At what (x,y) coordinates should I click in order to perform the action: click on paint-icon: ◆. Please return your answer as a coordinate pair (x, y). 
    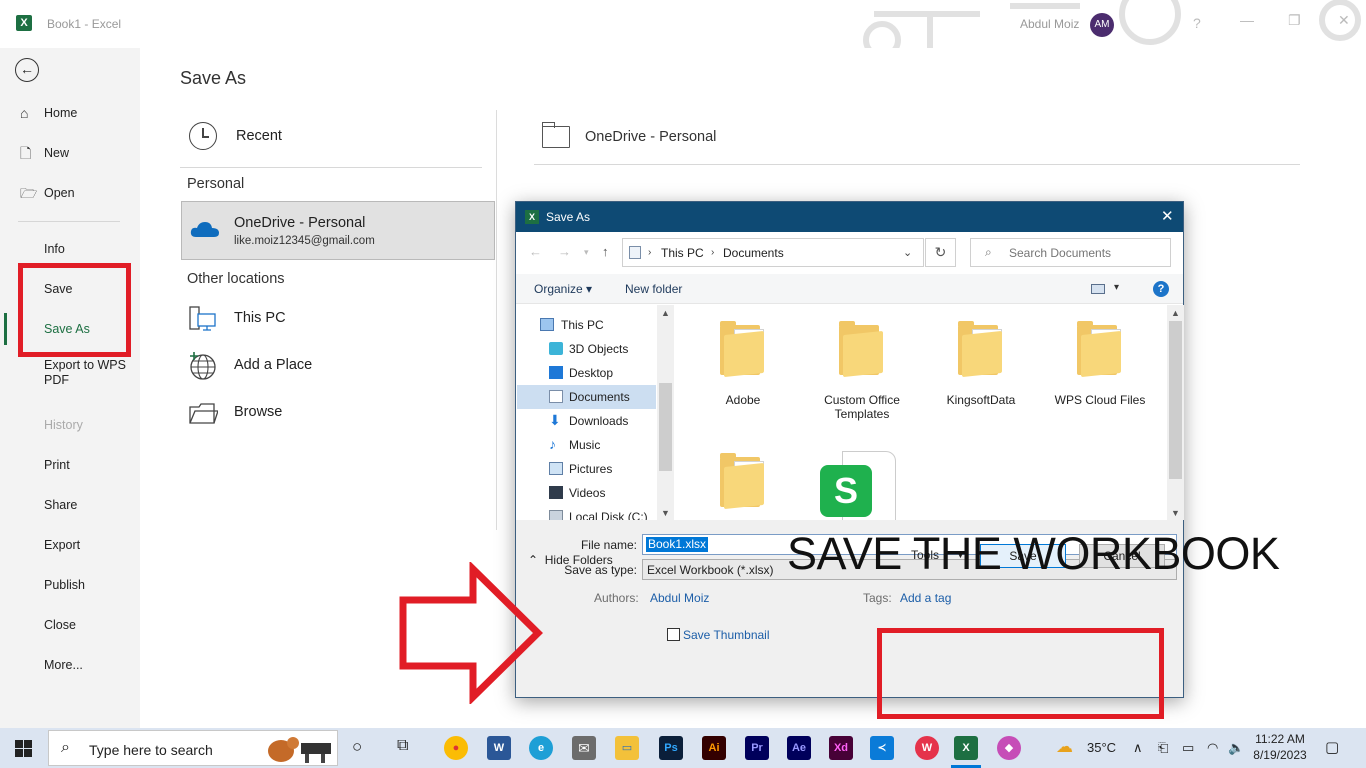
    Looking at the image, I should click on (1009, 748).